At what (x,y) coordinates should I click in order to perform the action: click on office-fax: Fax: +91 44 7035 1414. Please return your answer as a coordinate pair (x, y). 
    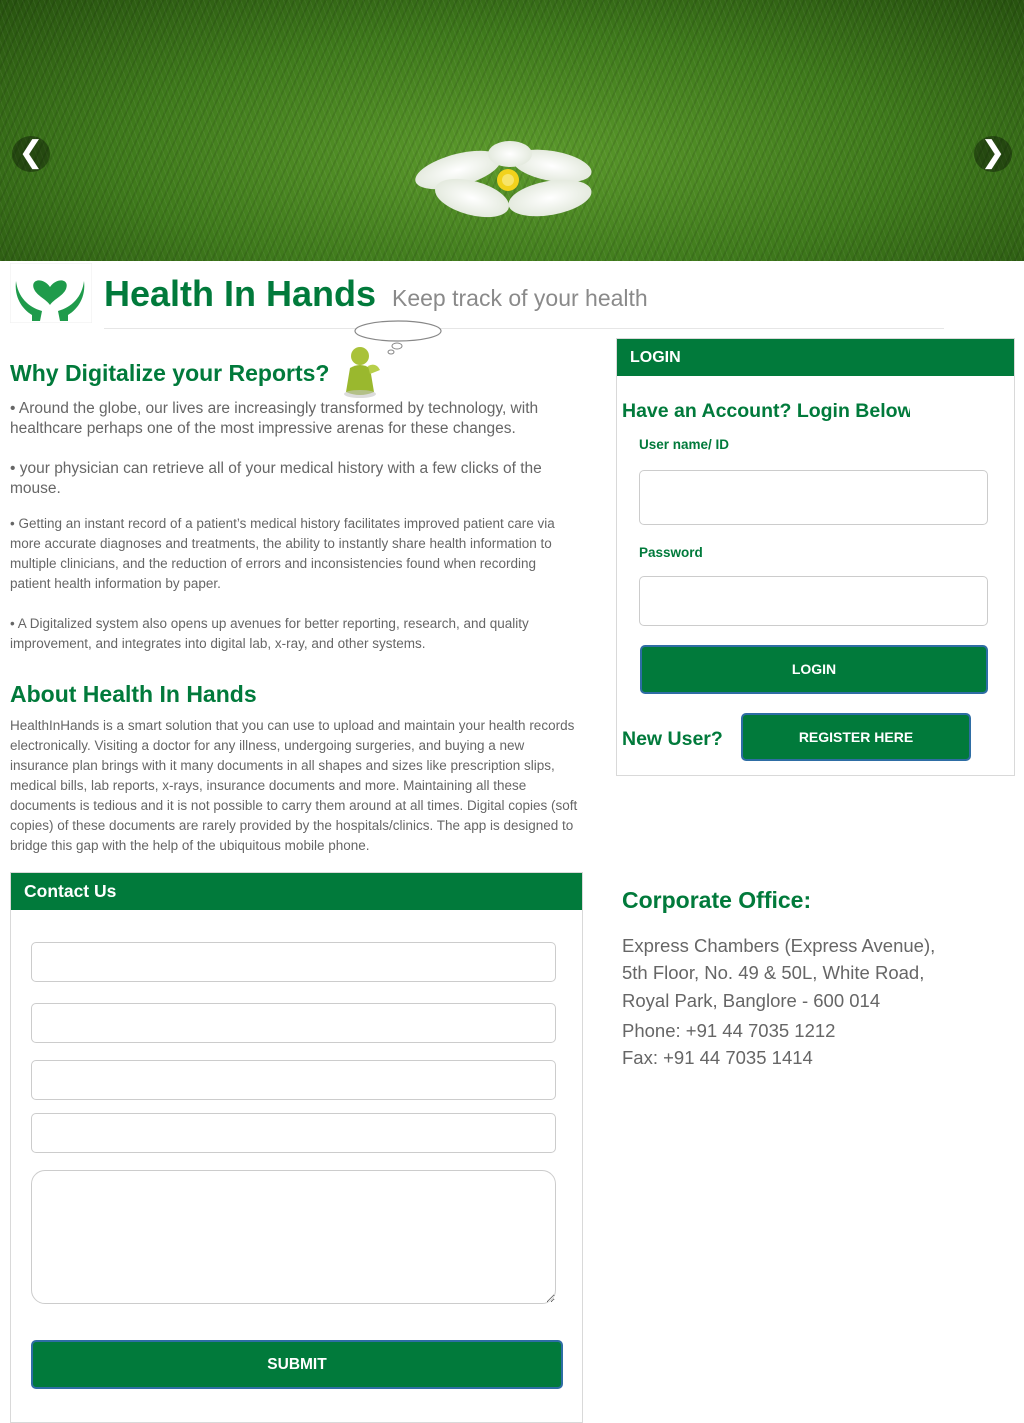
    Looking at the image, I should click on (717, 1057).